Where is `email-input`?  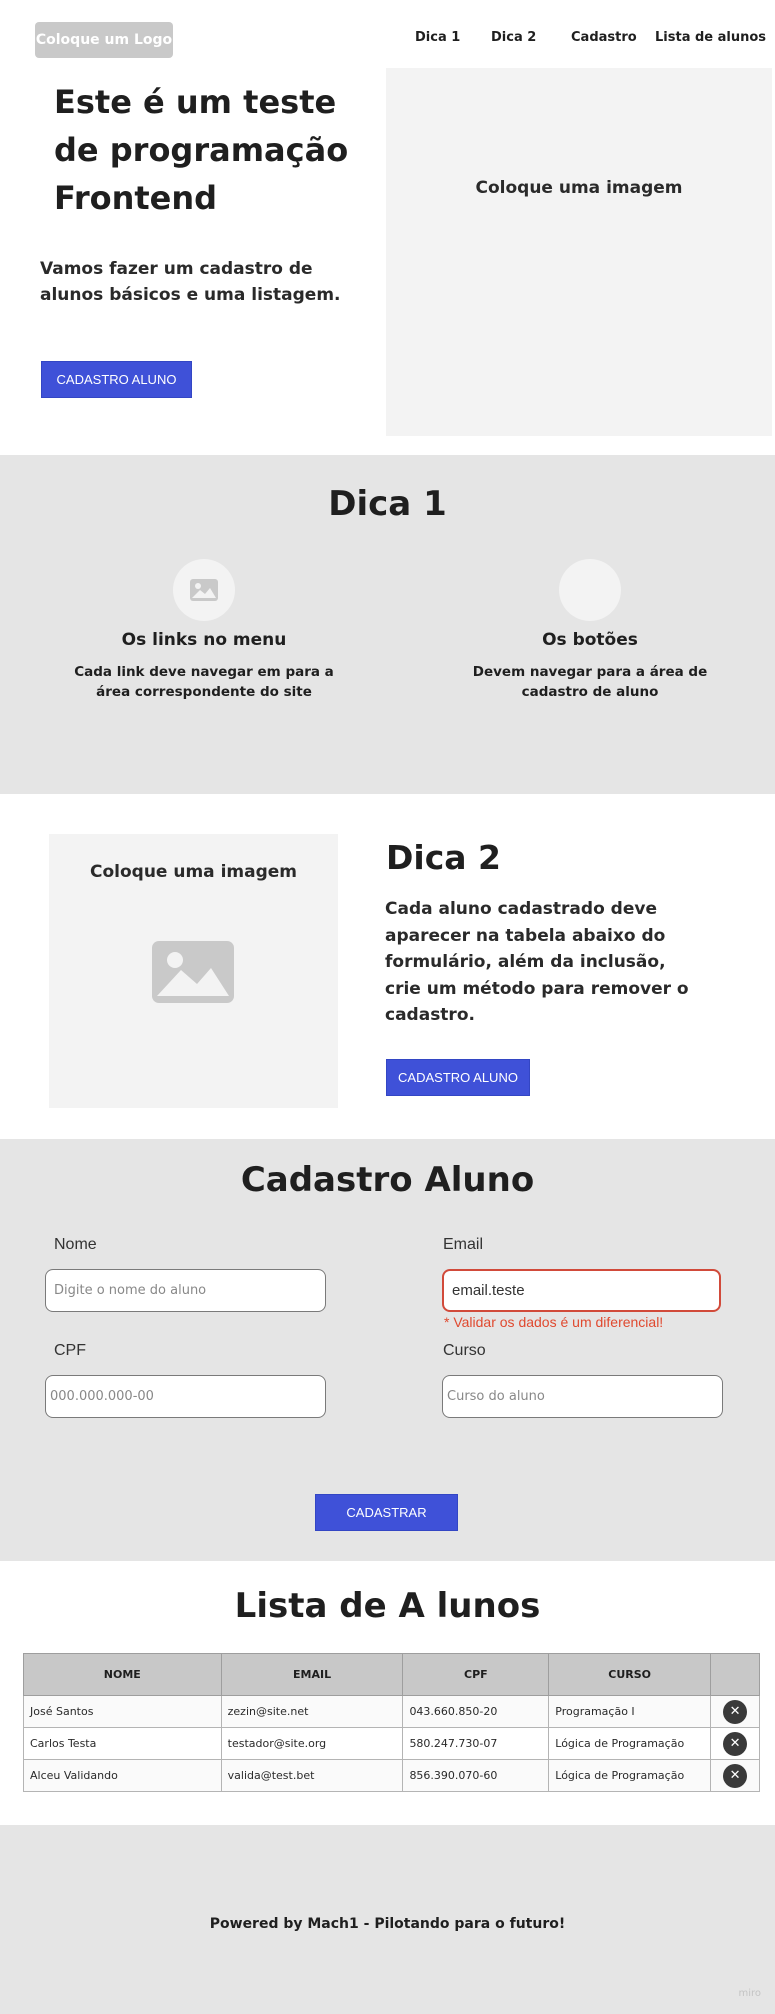
email-input is located at coordinates (581, 1290).